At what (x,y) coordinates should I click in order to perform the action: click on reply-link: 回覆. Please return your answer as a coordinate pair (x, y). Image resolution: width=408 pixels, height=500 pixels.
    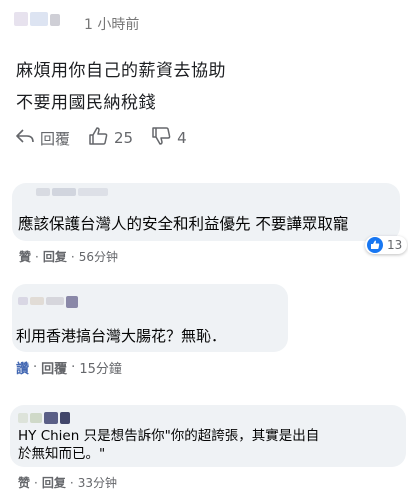
    Looking at the image, I should click on (54, 367).